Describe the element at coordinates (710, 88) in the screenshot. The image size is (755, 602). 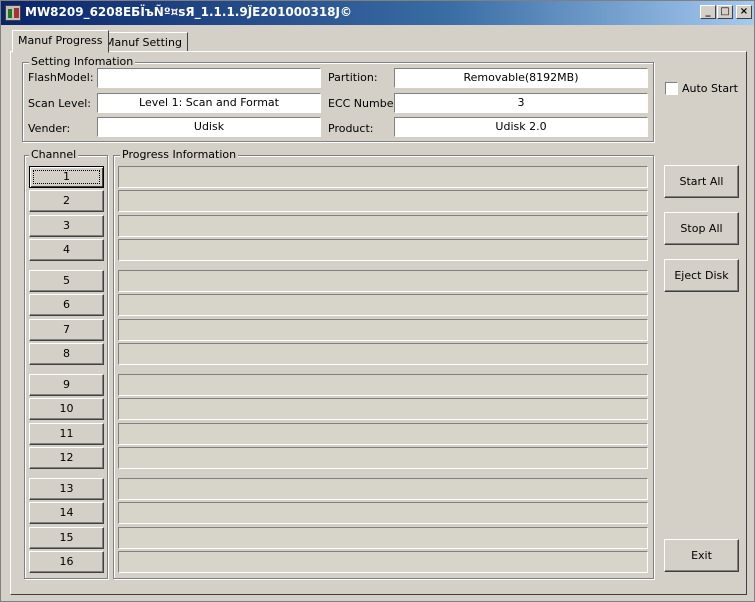
I see `auto-start-label: Auto Start` at that location.